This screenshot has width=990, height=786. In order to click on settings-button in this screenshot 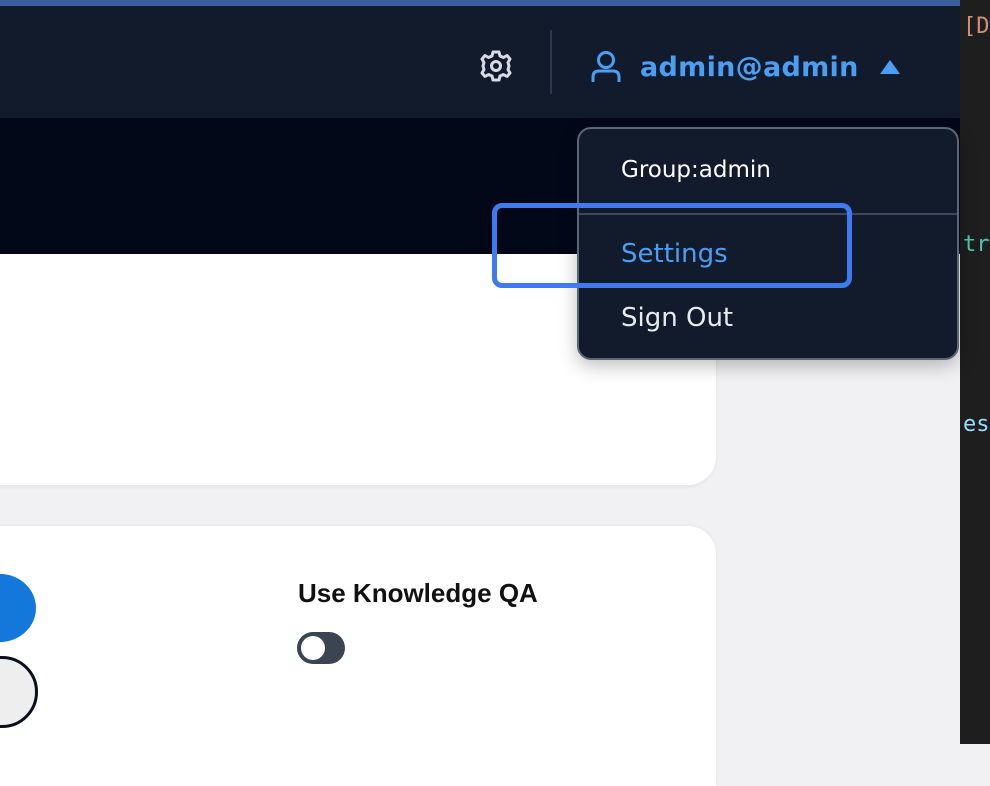, I will do `click(496, 68)`.